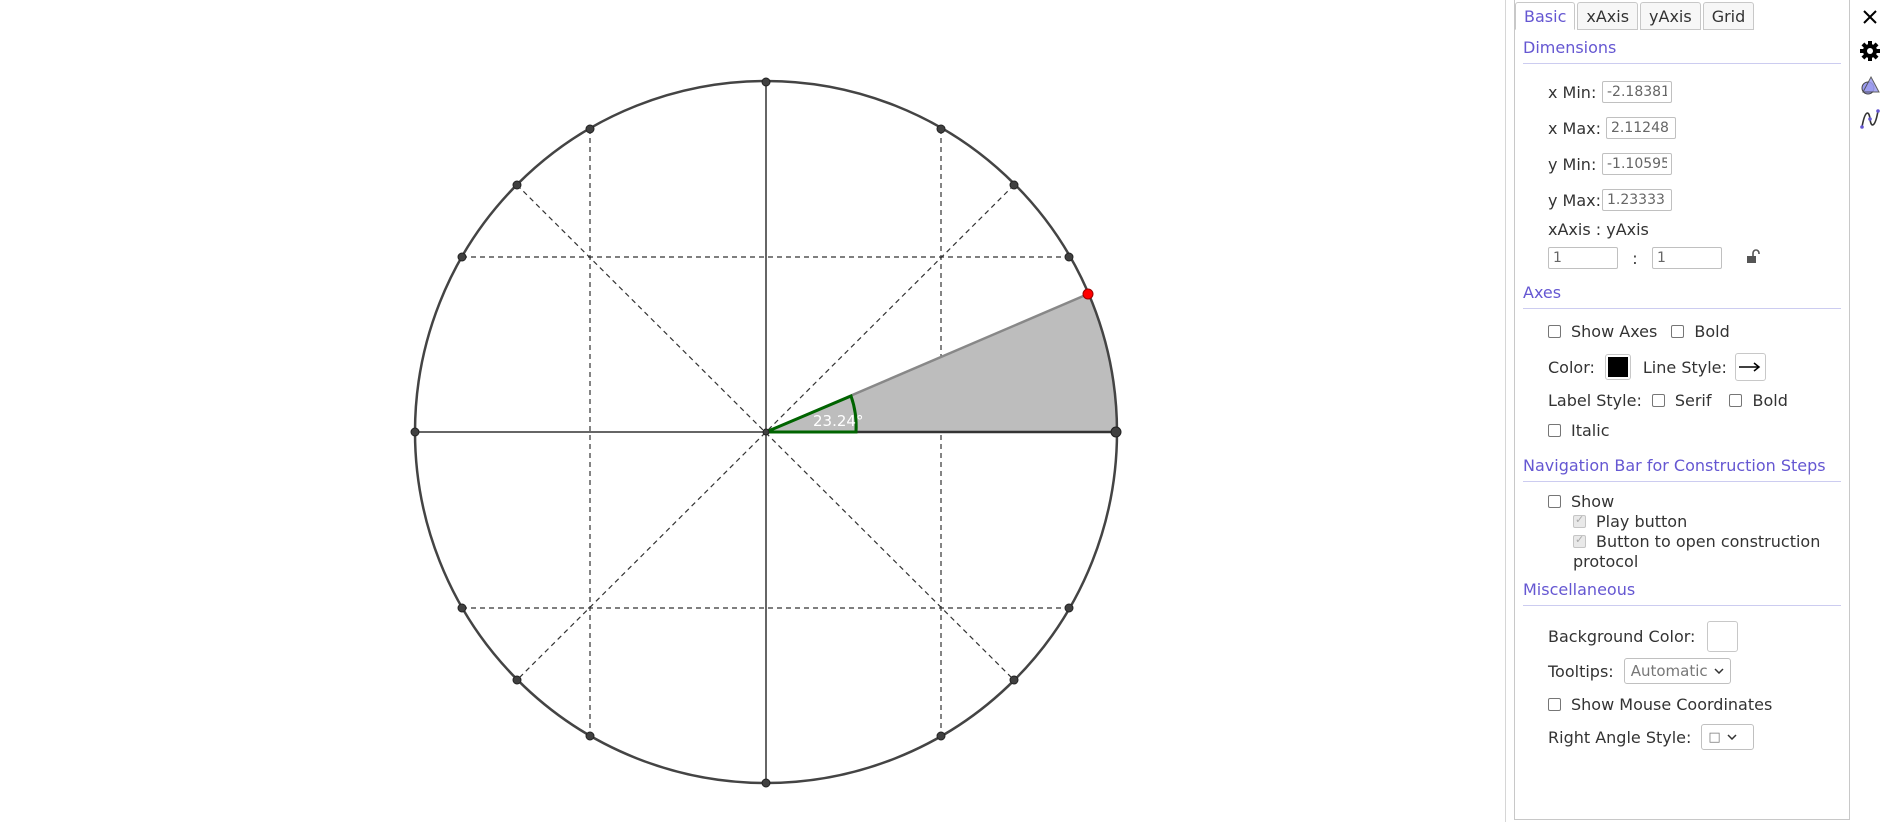  I want to click on tab-basic: Basic, so click(1545, 16).